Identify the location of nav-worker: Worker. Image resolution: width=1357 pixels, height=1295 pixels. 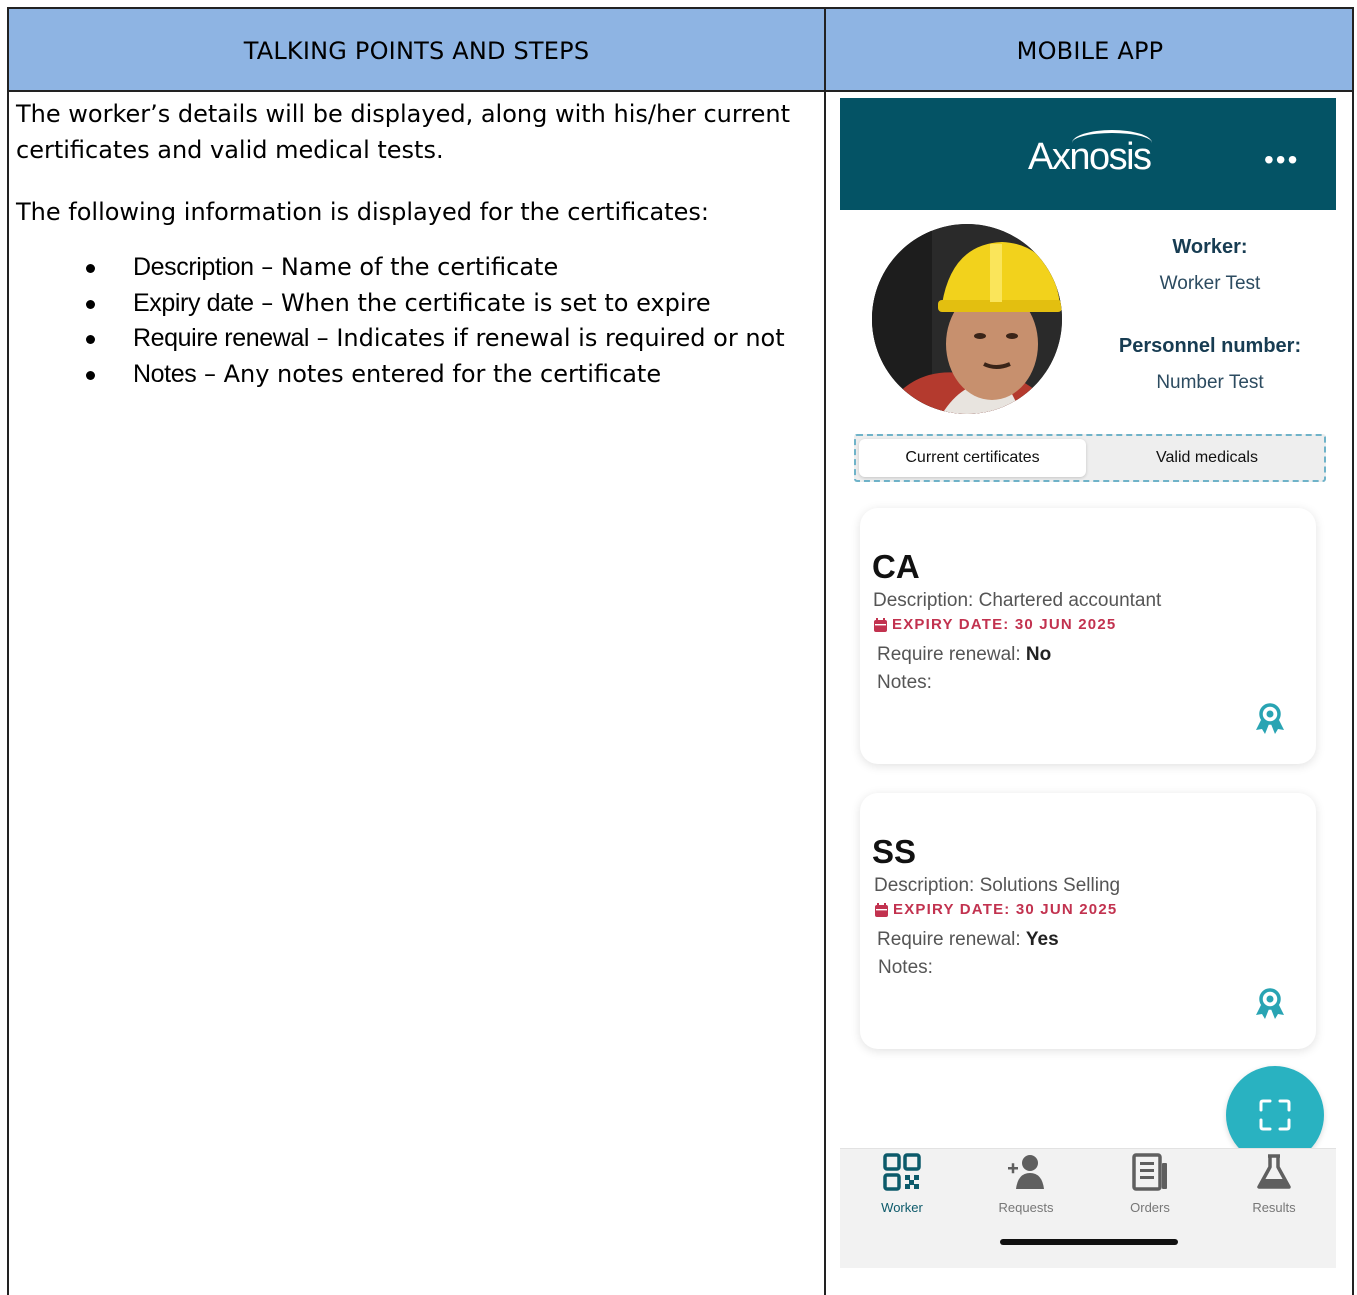
(902, 1184).